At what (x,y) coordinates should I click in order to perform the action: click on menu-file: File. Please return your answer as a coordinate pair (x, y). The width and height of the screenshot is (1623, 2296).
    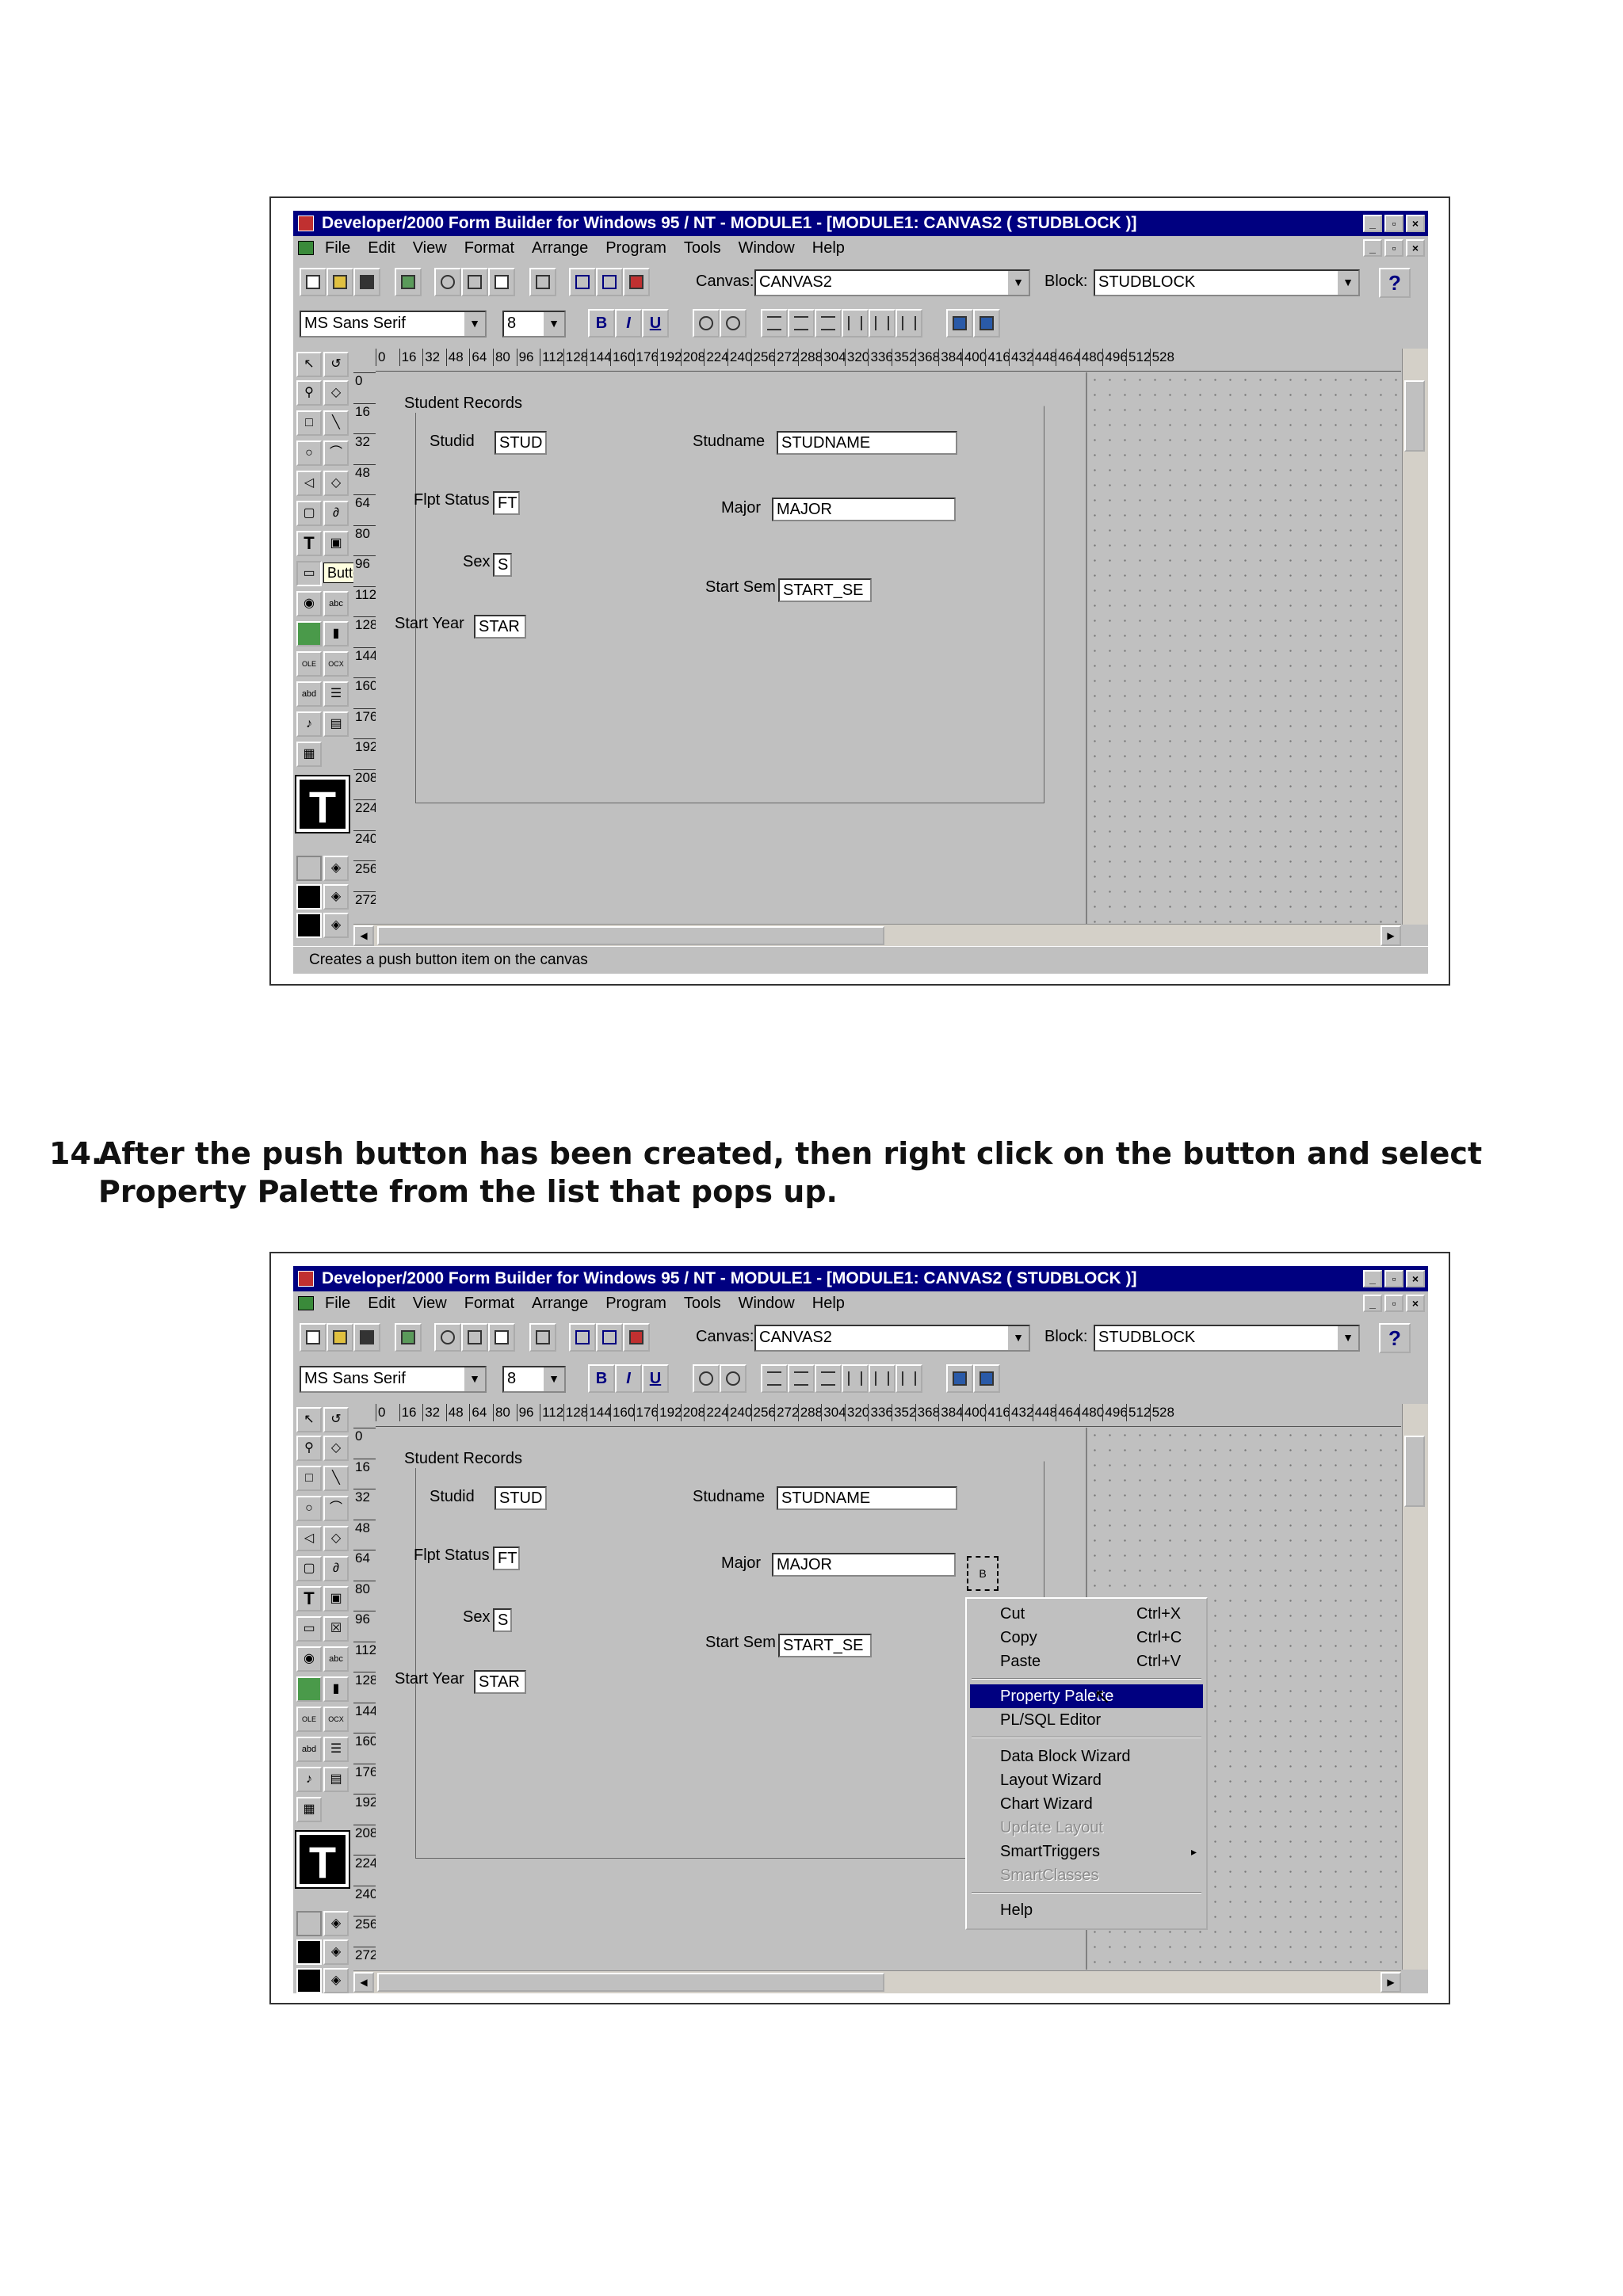
    Looking at the image, I should click on (338, 248).